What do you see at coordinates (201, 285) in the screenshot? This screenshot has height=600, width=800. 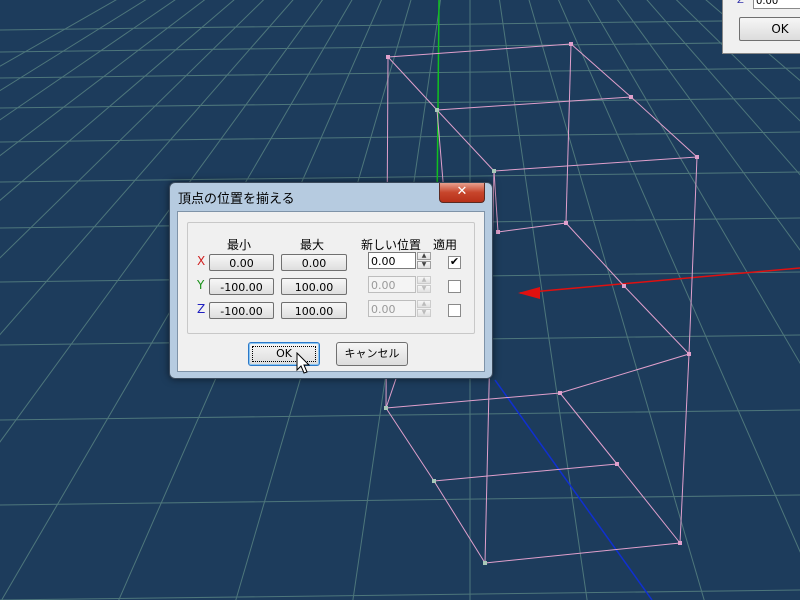 I see `y-axis-label: Y` at bounding box center [201, 285].